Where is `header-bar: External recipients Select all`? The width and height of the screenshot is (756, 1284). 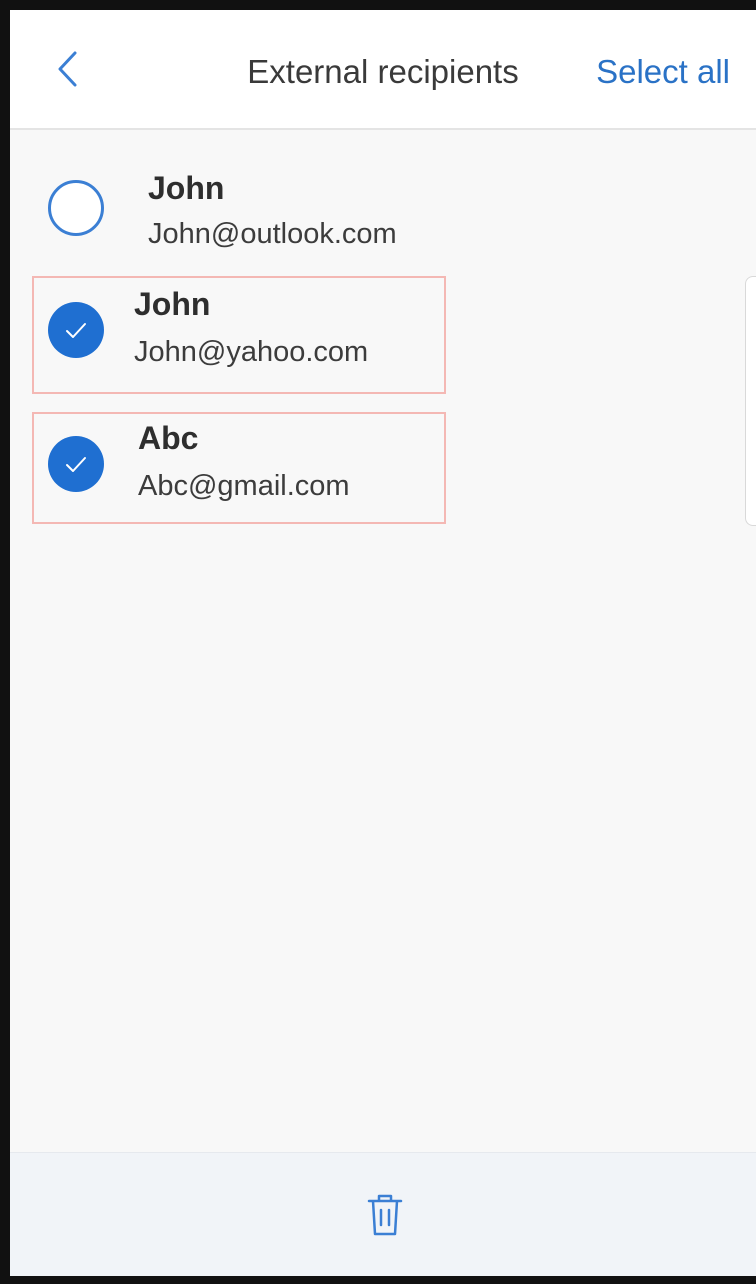 header-bar: External recipients Select all is located at coordinates (383, 70).